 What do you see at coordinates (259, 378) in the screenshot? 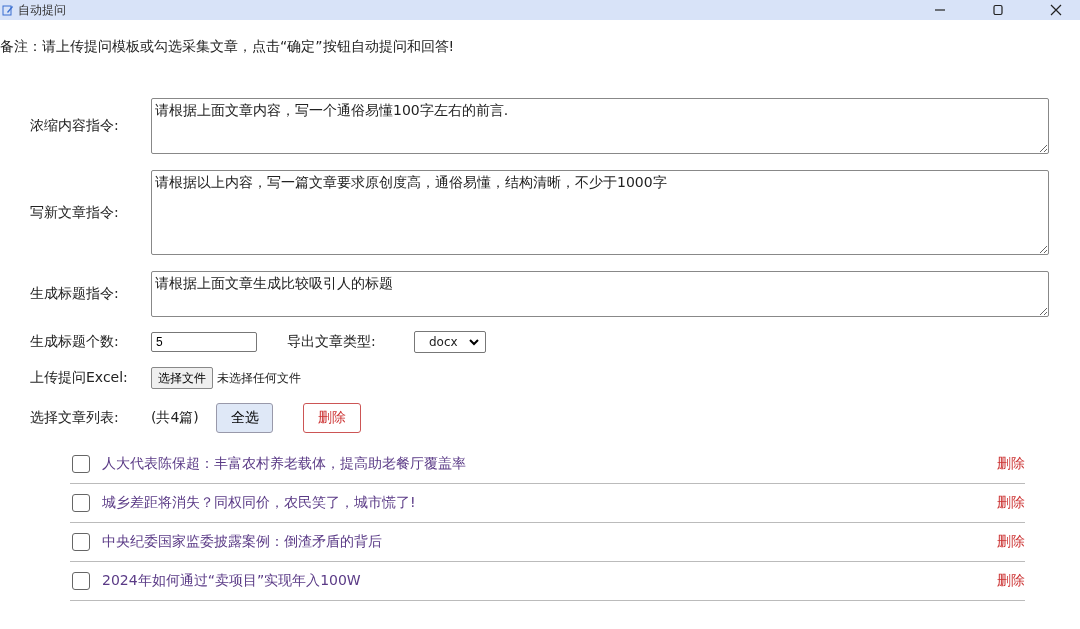
I see `file-status: 未选择任何文件` at bounding box center [259, 378].